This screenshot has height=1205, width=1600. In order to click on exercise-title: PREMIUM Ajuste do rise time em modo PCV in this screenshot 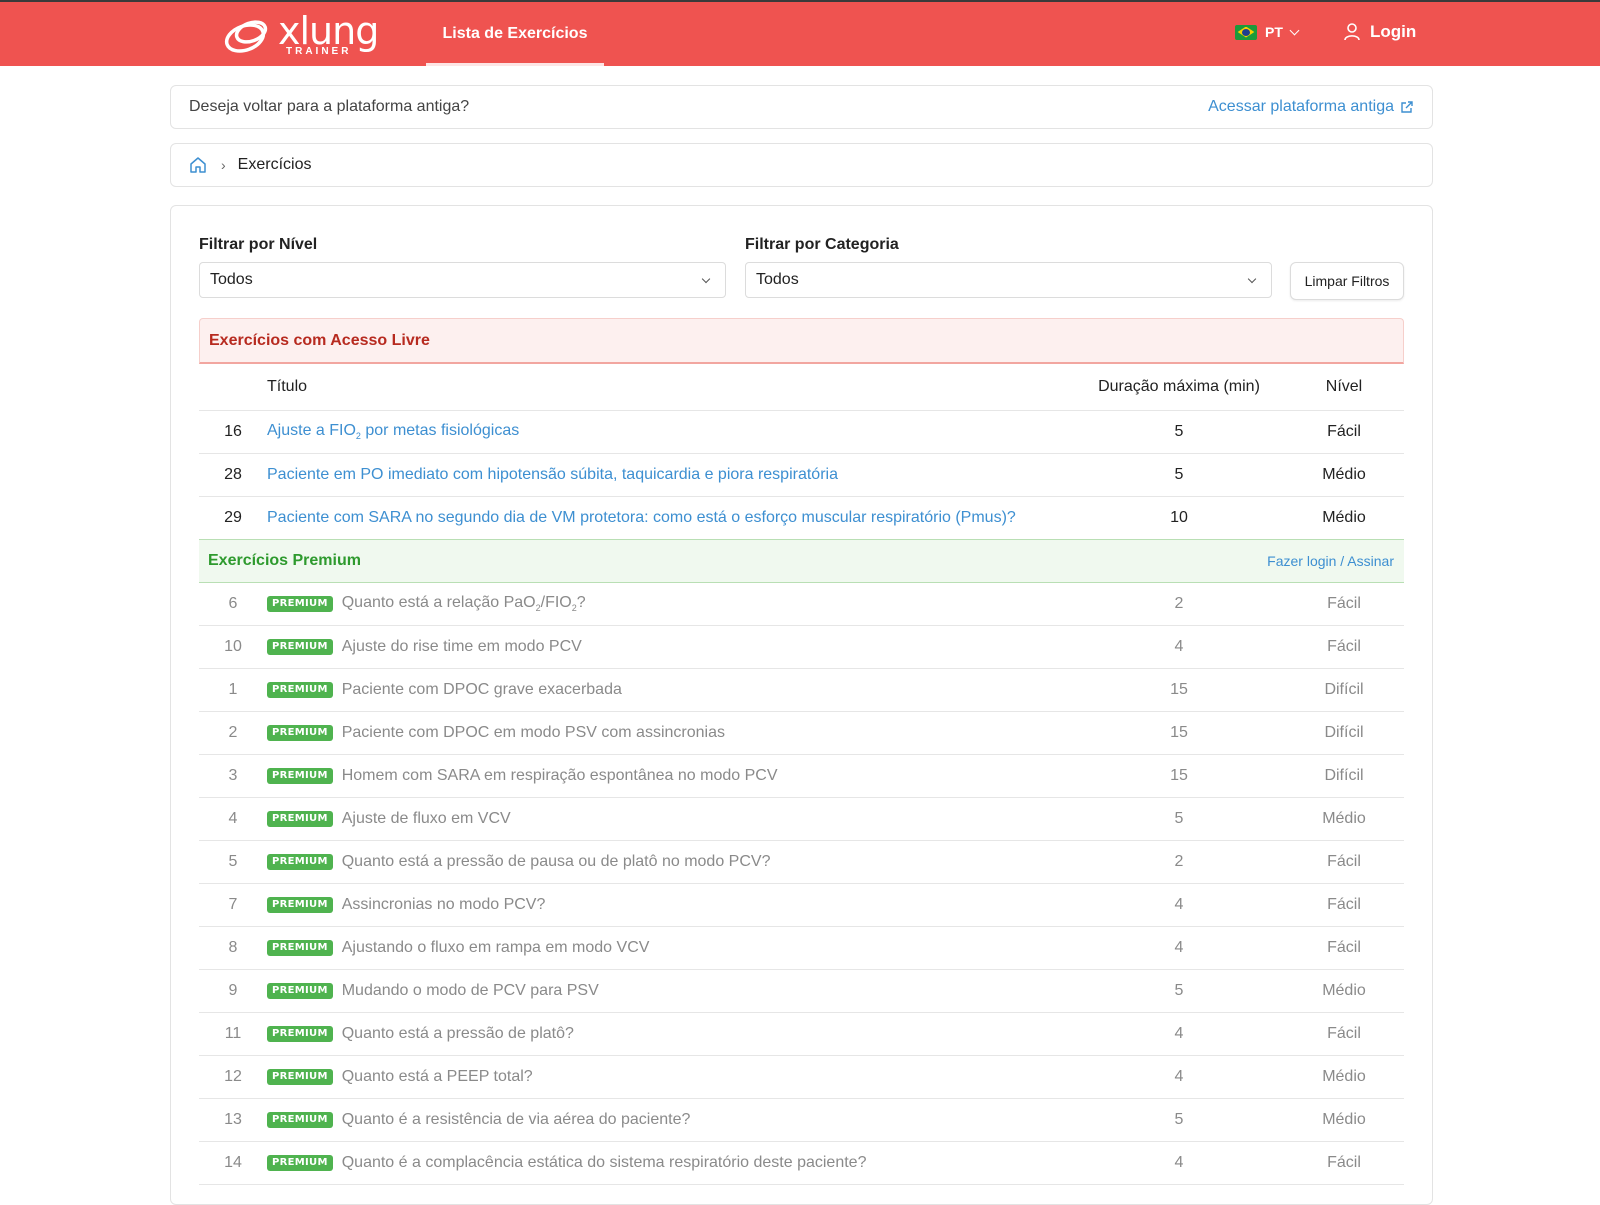, I will do `click(670, 647)`.